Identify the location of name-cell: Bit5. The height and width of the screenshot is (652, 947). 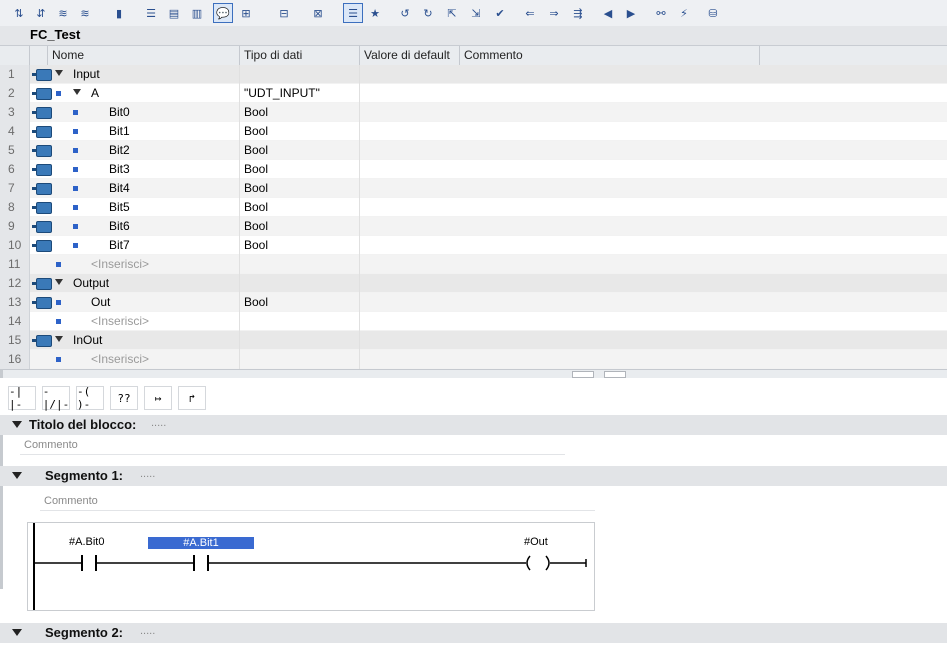
(174, 207).